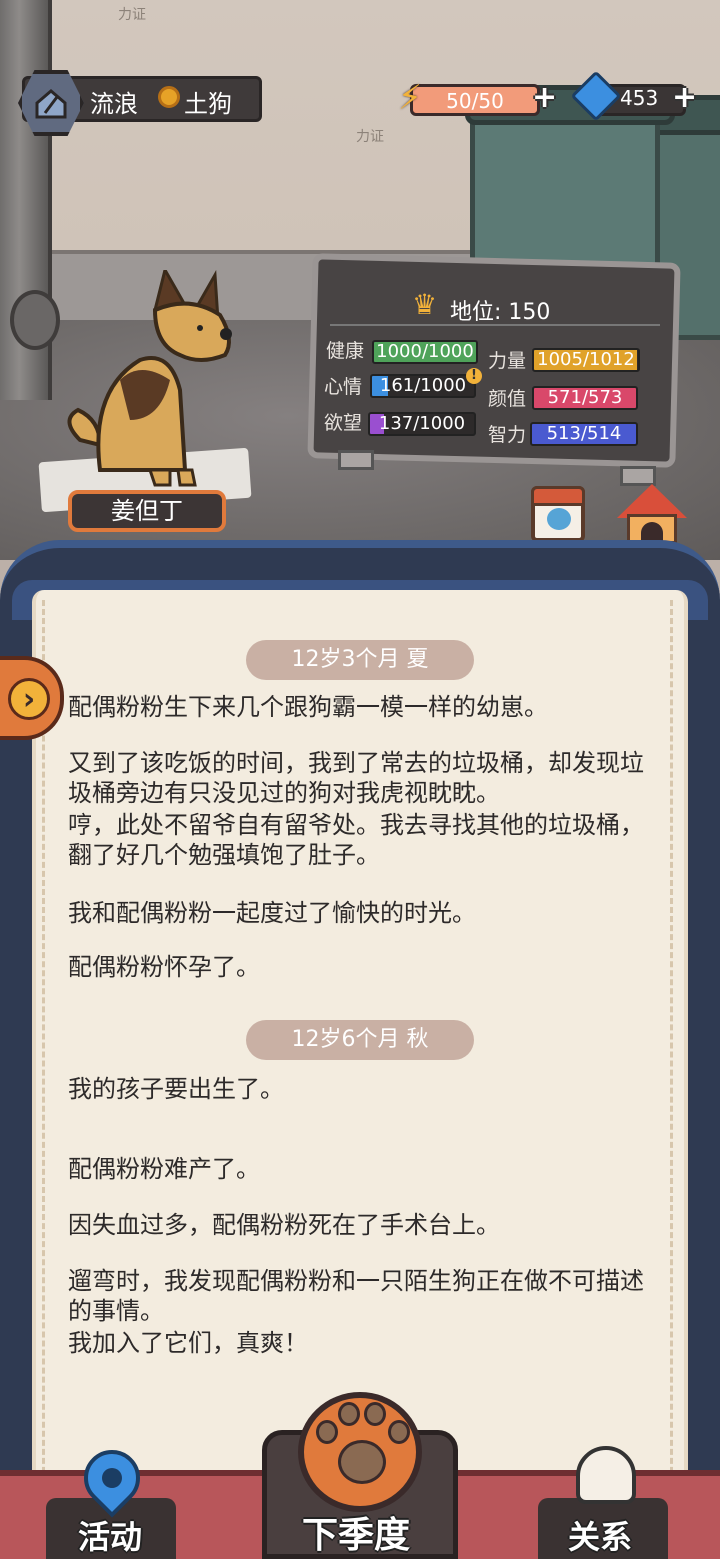  I want to click on status-label: 流浪, so click(114, 104).